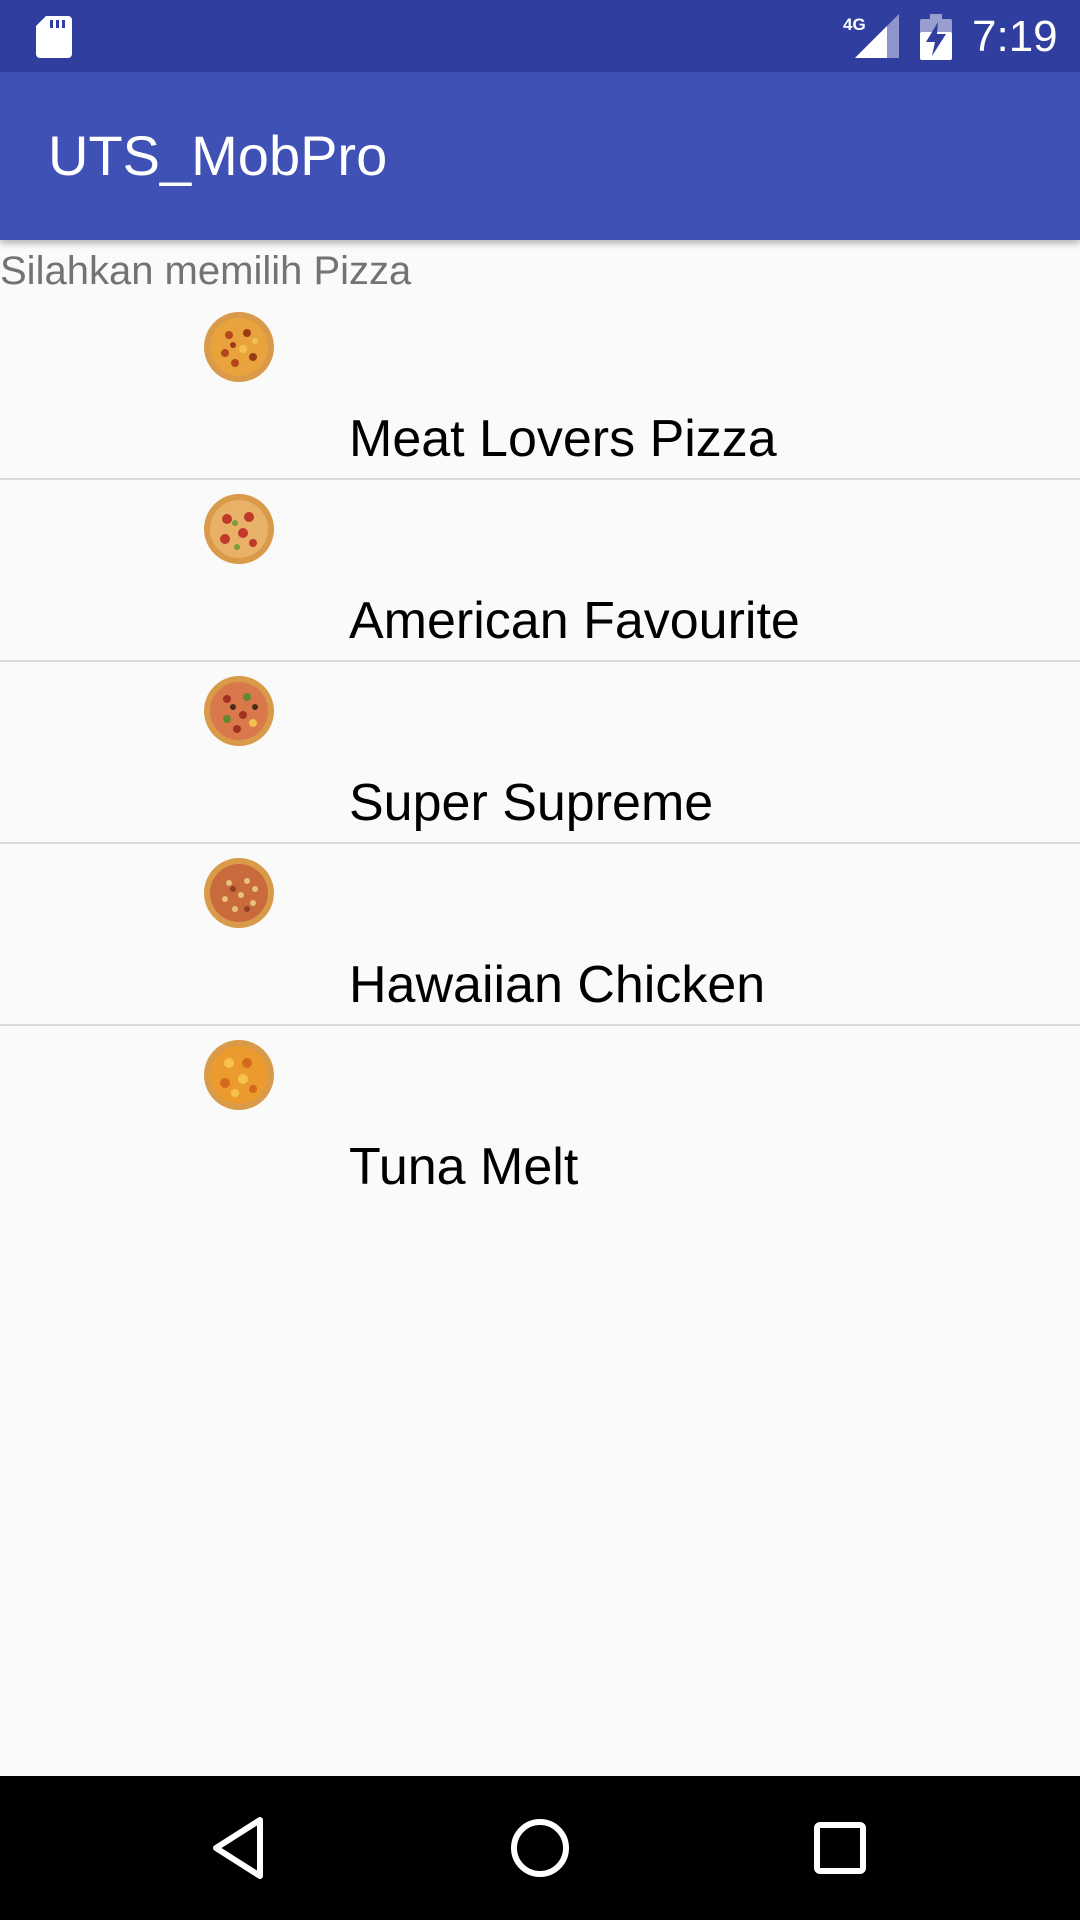  Describe the element at coordinates (540, 36) in the screenshot. I see `status-bar: 4G 7:19` at that location.